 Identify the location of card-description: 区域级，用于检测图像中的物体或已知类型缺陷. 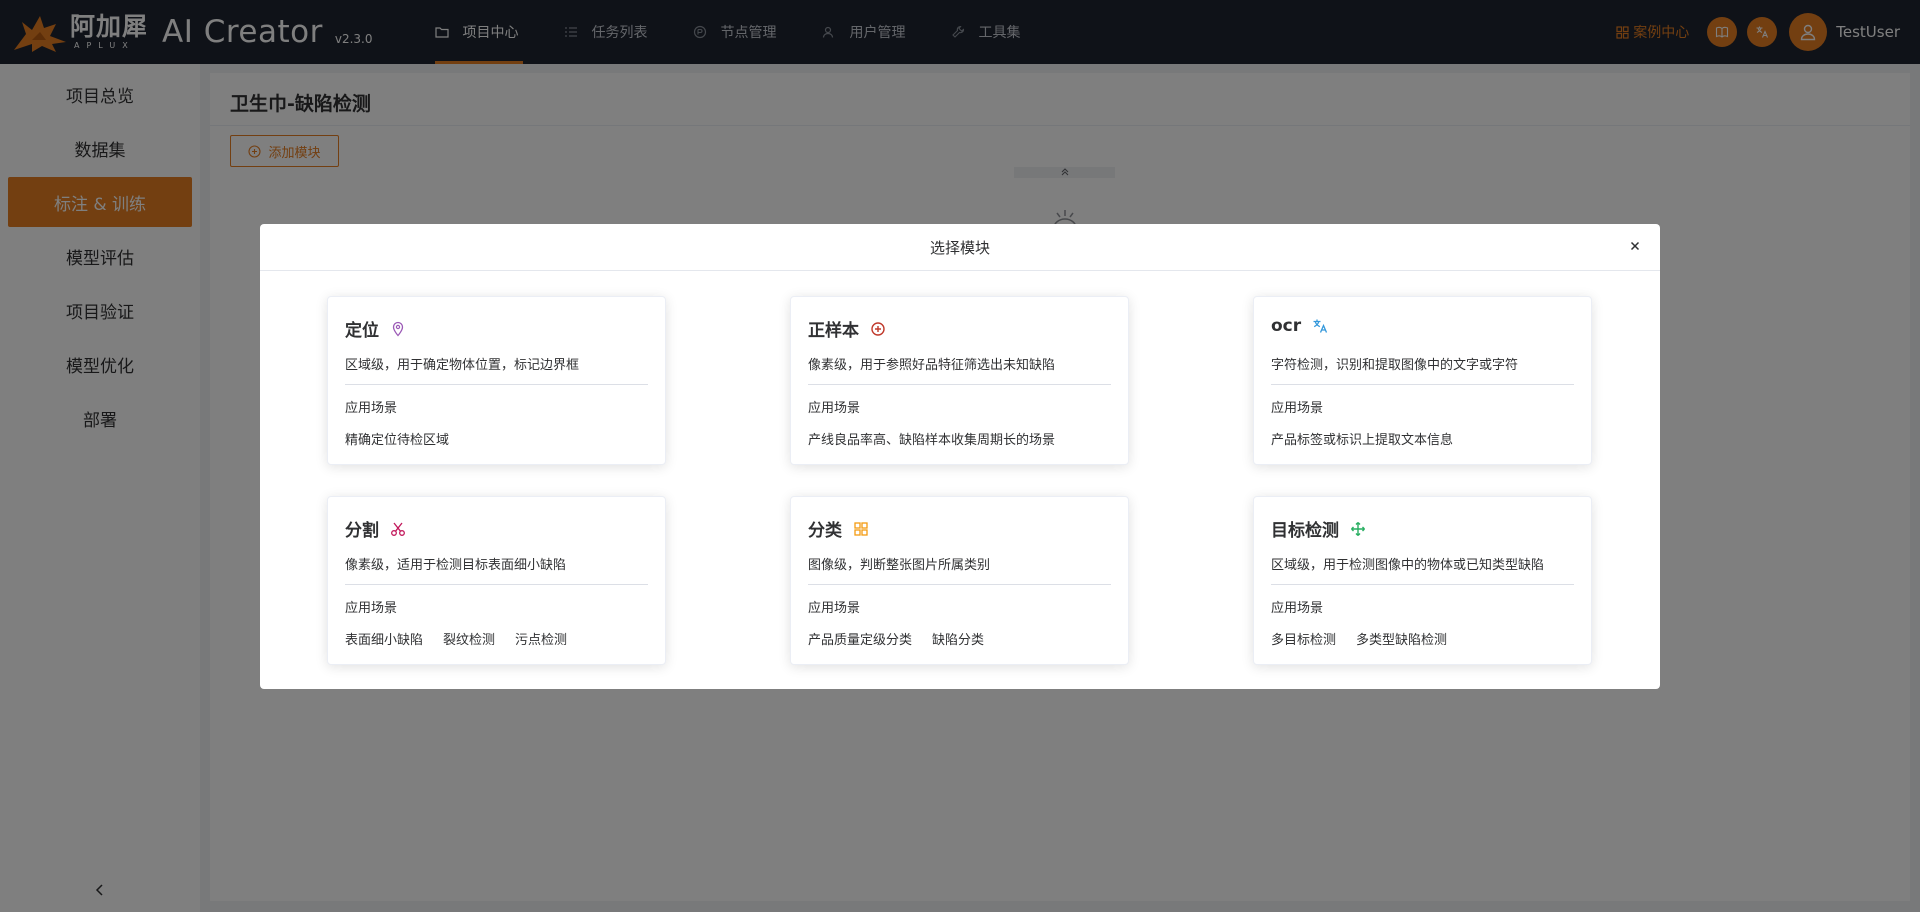
(1408, 565).